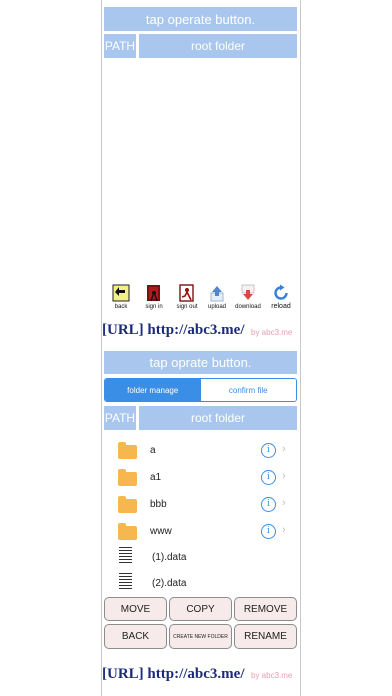  What do you see at coordinates (173, 674) in the screenshot?
I see `url-link-2: [URL] http://abc3.me/` at bounding box center [173, 674].